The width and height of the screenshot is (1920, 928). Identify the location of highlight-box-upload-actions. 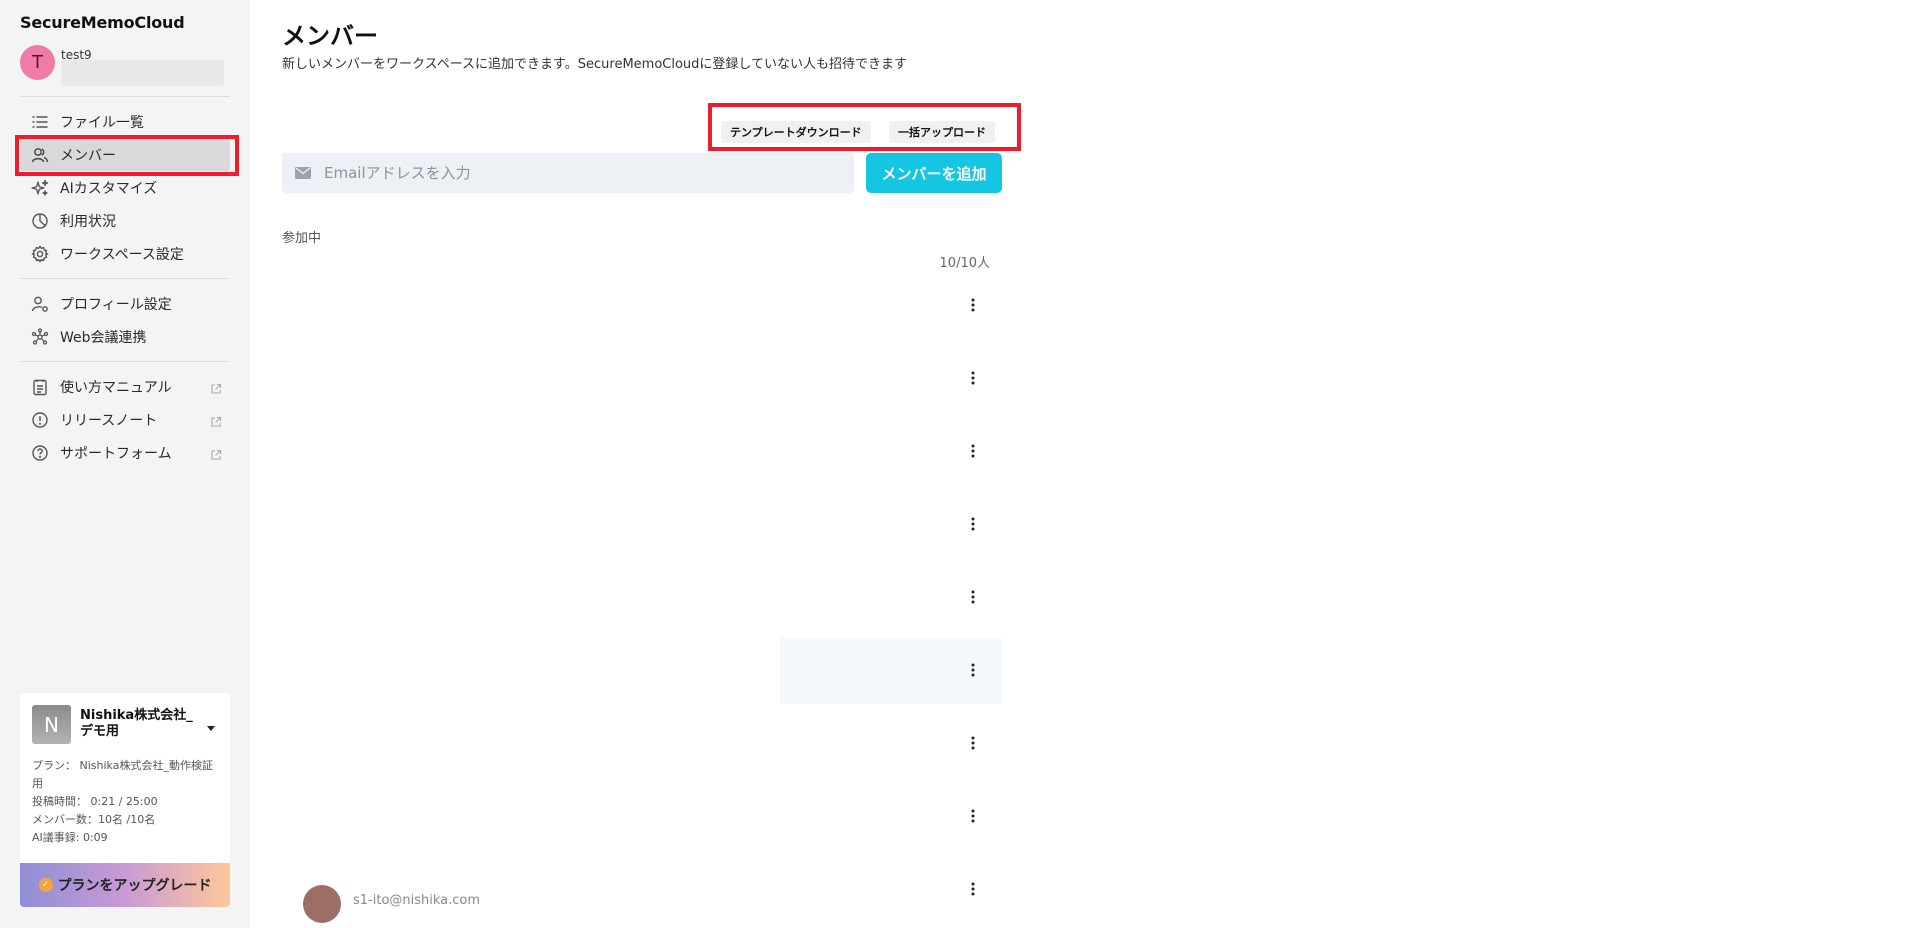
(864, 127).